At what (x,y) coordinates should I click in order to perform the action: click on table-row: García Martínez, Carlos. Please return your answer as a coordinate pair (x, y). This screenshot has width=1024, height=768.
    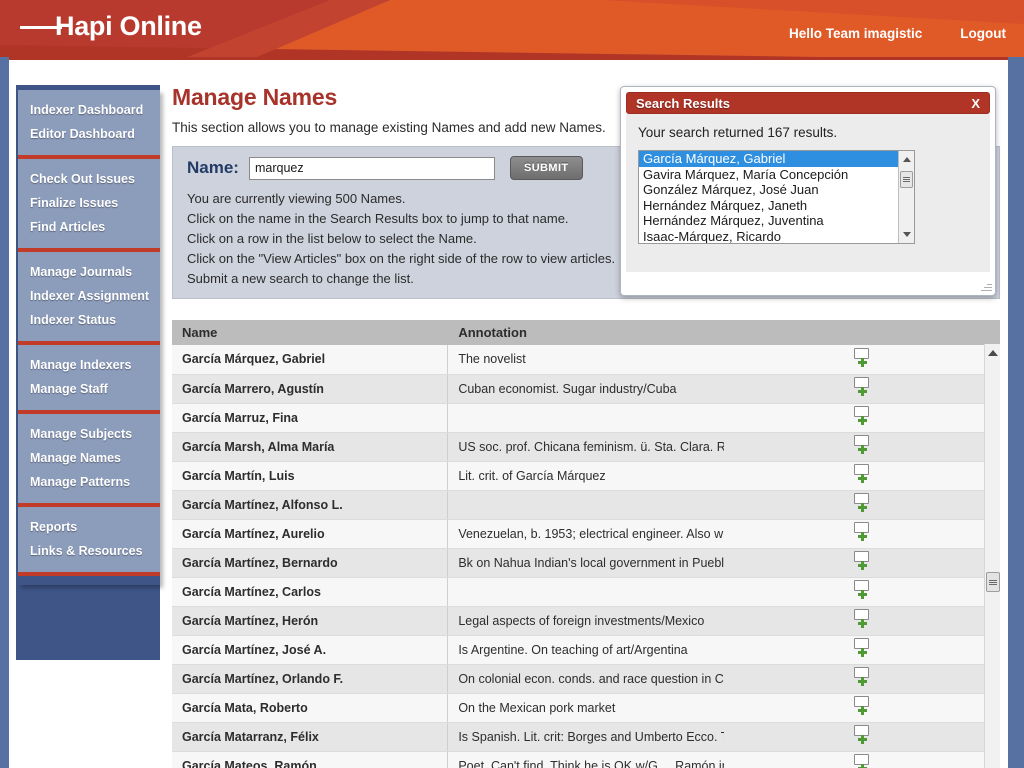
    Looking at the image, I should click on (586, 592).